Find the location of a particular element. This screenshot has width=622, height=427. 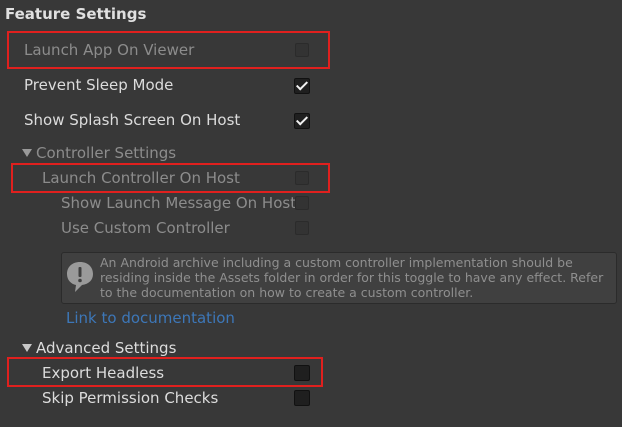

advanced-settings-foldout-arrow-icon is located at coordinates (27, 348).